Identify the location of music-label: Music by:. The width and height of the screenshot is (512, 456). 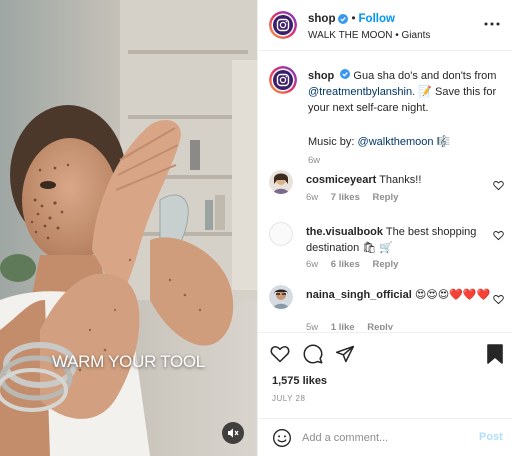
(331, 142).